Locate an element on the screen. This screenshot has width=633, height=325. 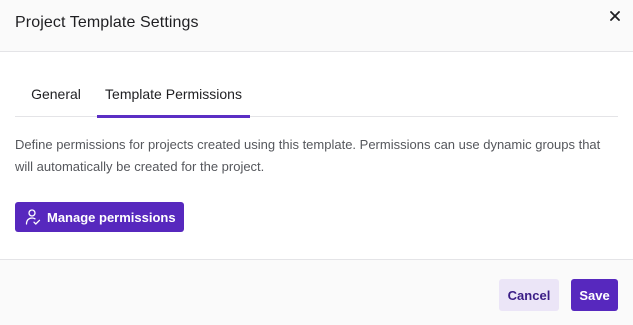
tab-general: General is located at coordinates (56, 95).